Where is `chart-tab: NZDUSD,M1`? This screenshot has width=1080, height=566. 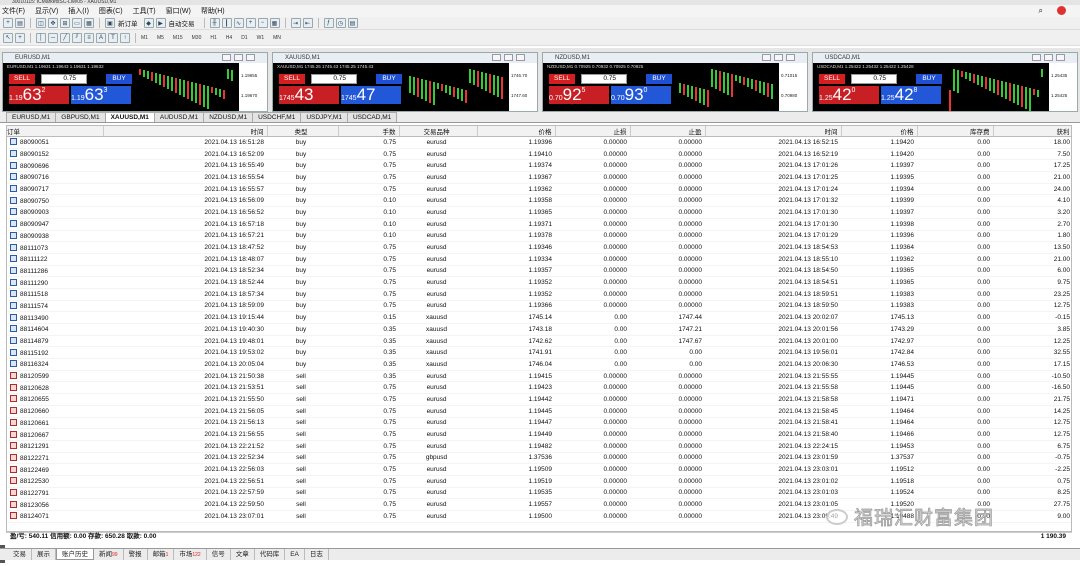
chart-tab: NZDUSD,M1 is located at coordinates (228, 117).